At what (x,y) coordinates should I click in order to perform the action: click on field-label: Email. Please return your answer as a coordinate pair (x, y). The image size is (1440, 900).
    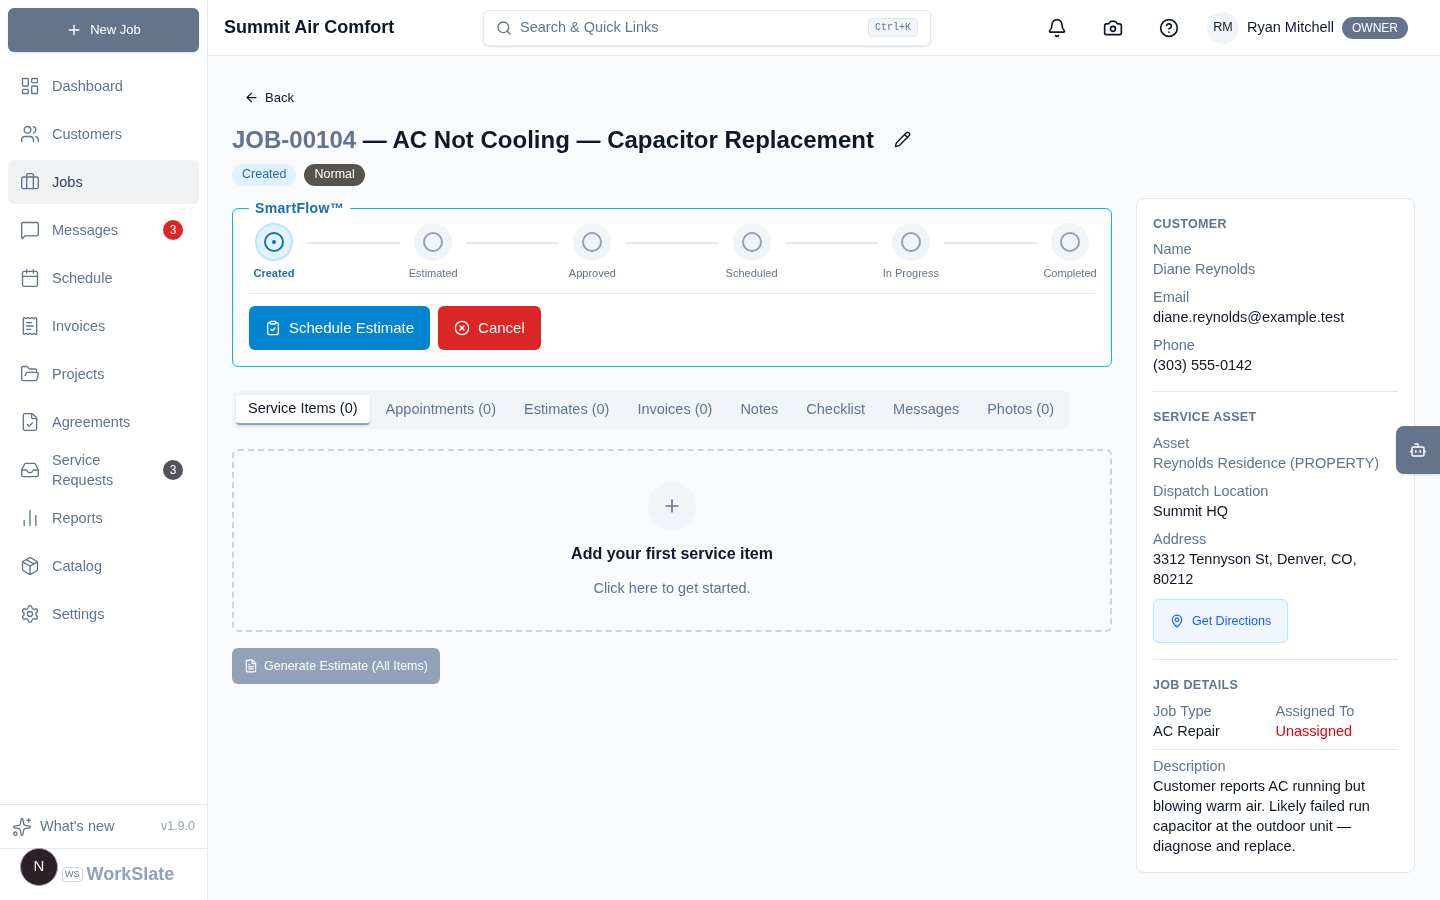
    Looking at the image, I should click on (1172, 298).